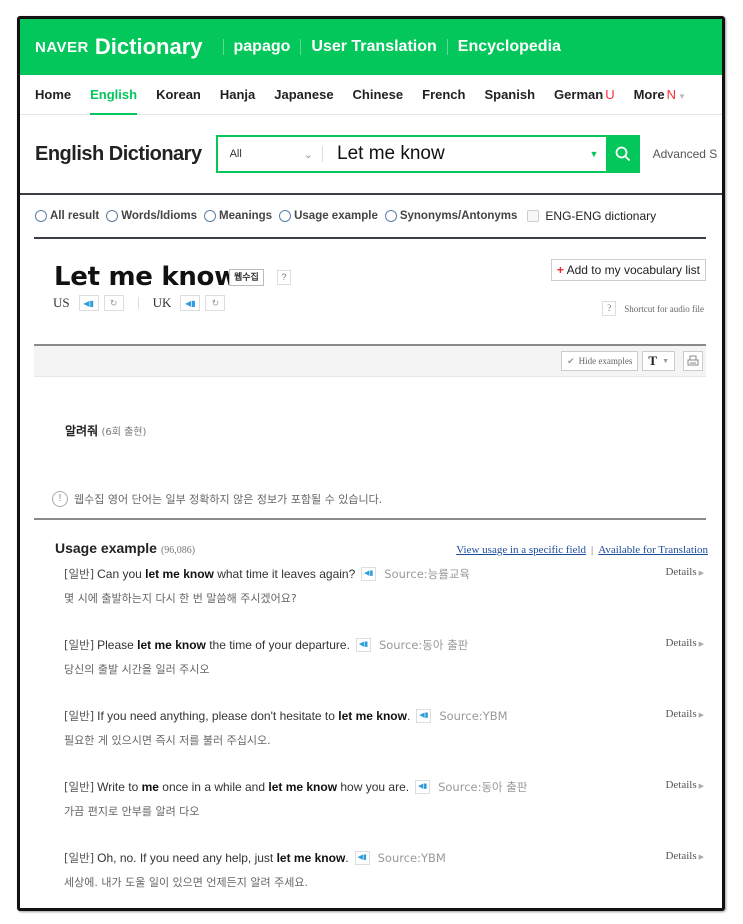 The height and width of the screenshot is (924, 743). Describe the element at coordinates (533, 216) in the screenshot. I see `checkbox` at that location.